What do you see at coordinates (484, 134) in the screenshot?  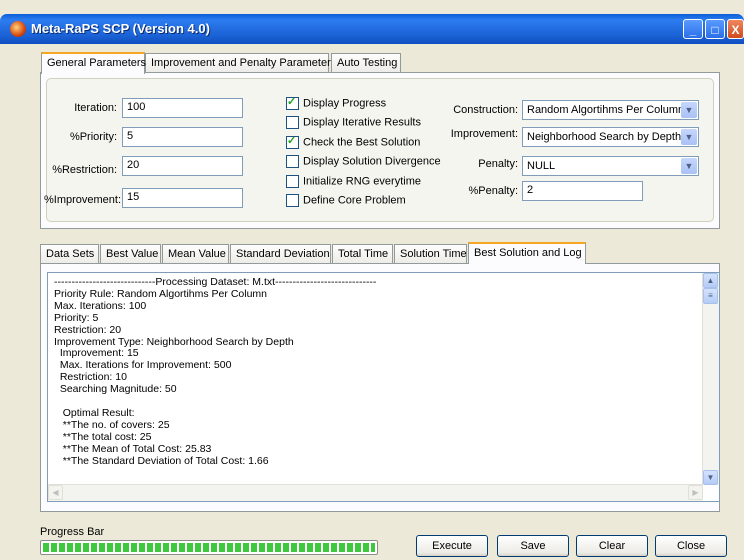 I see `improvement-type-label: Improvement:` at bounding box center [484, 134].